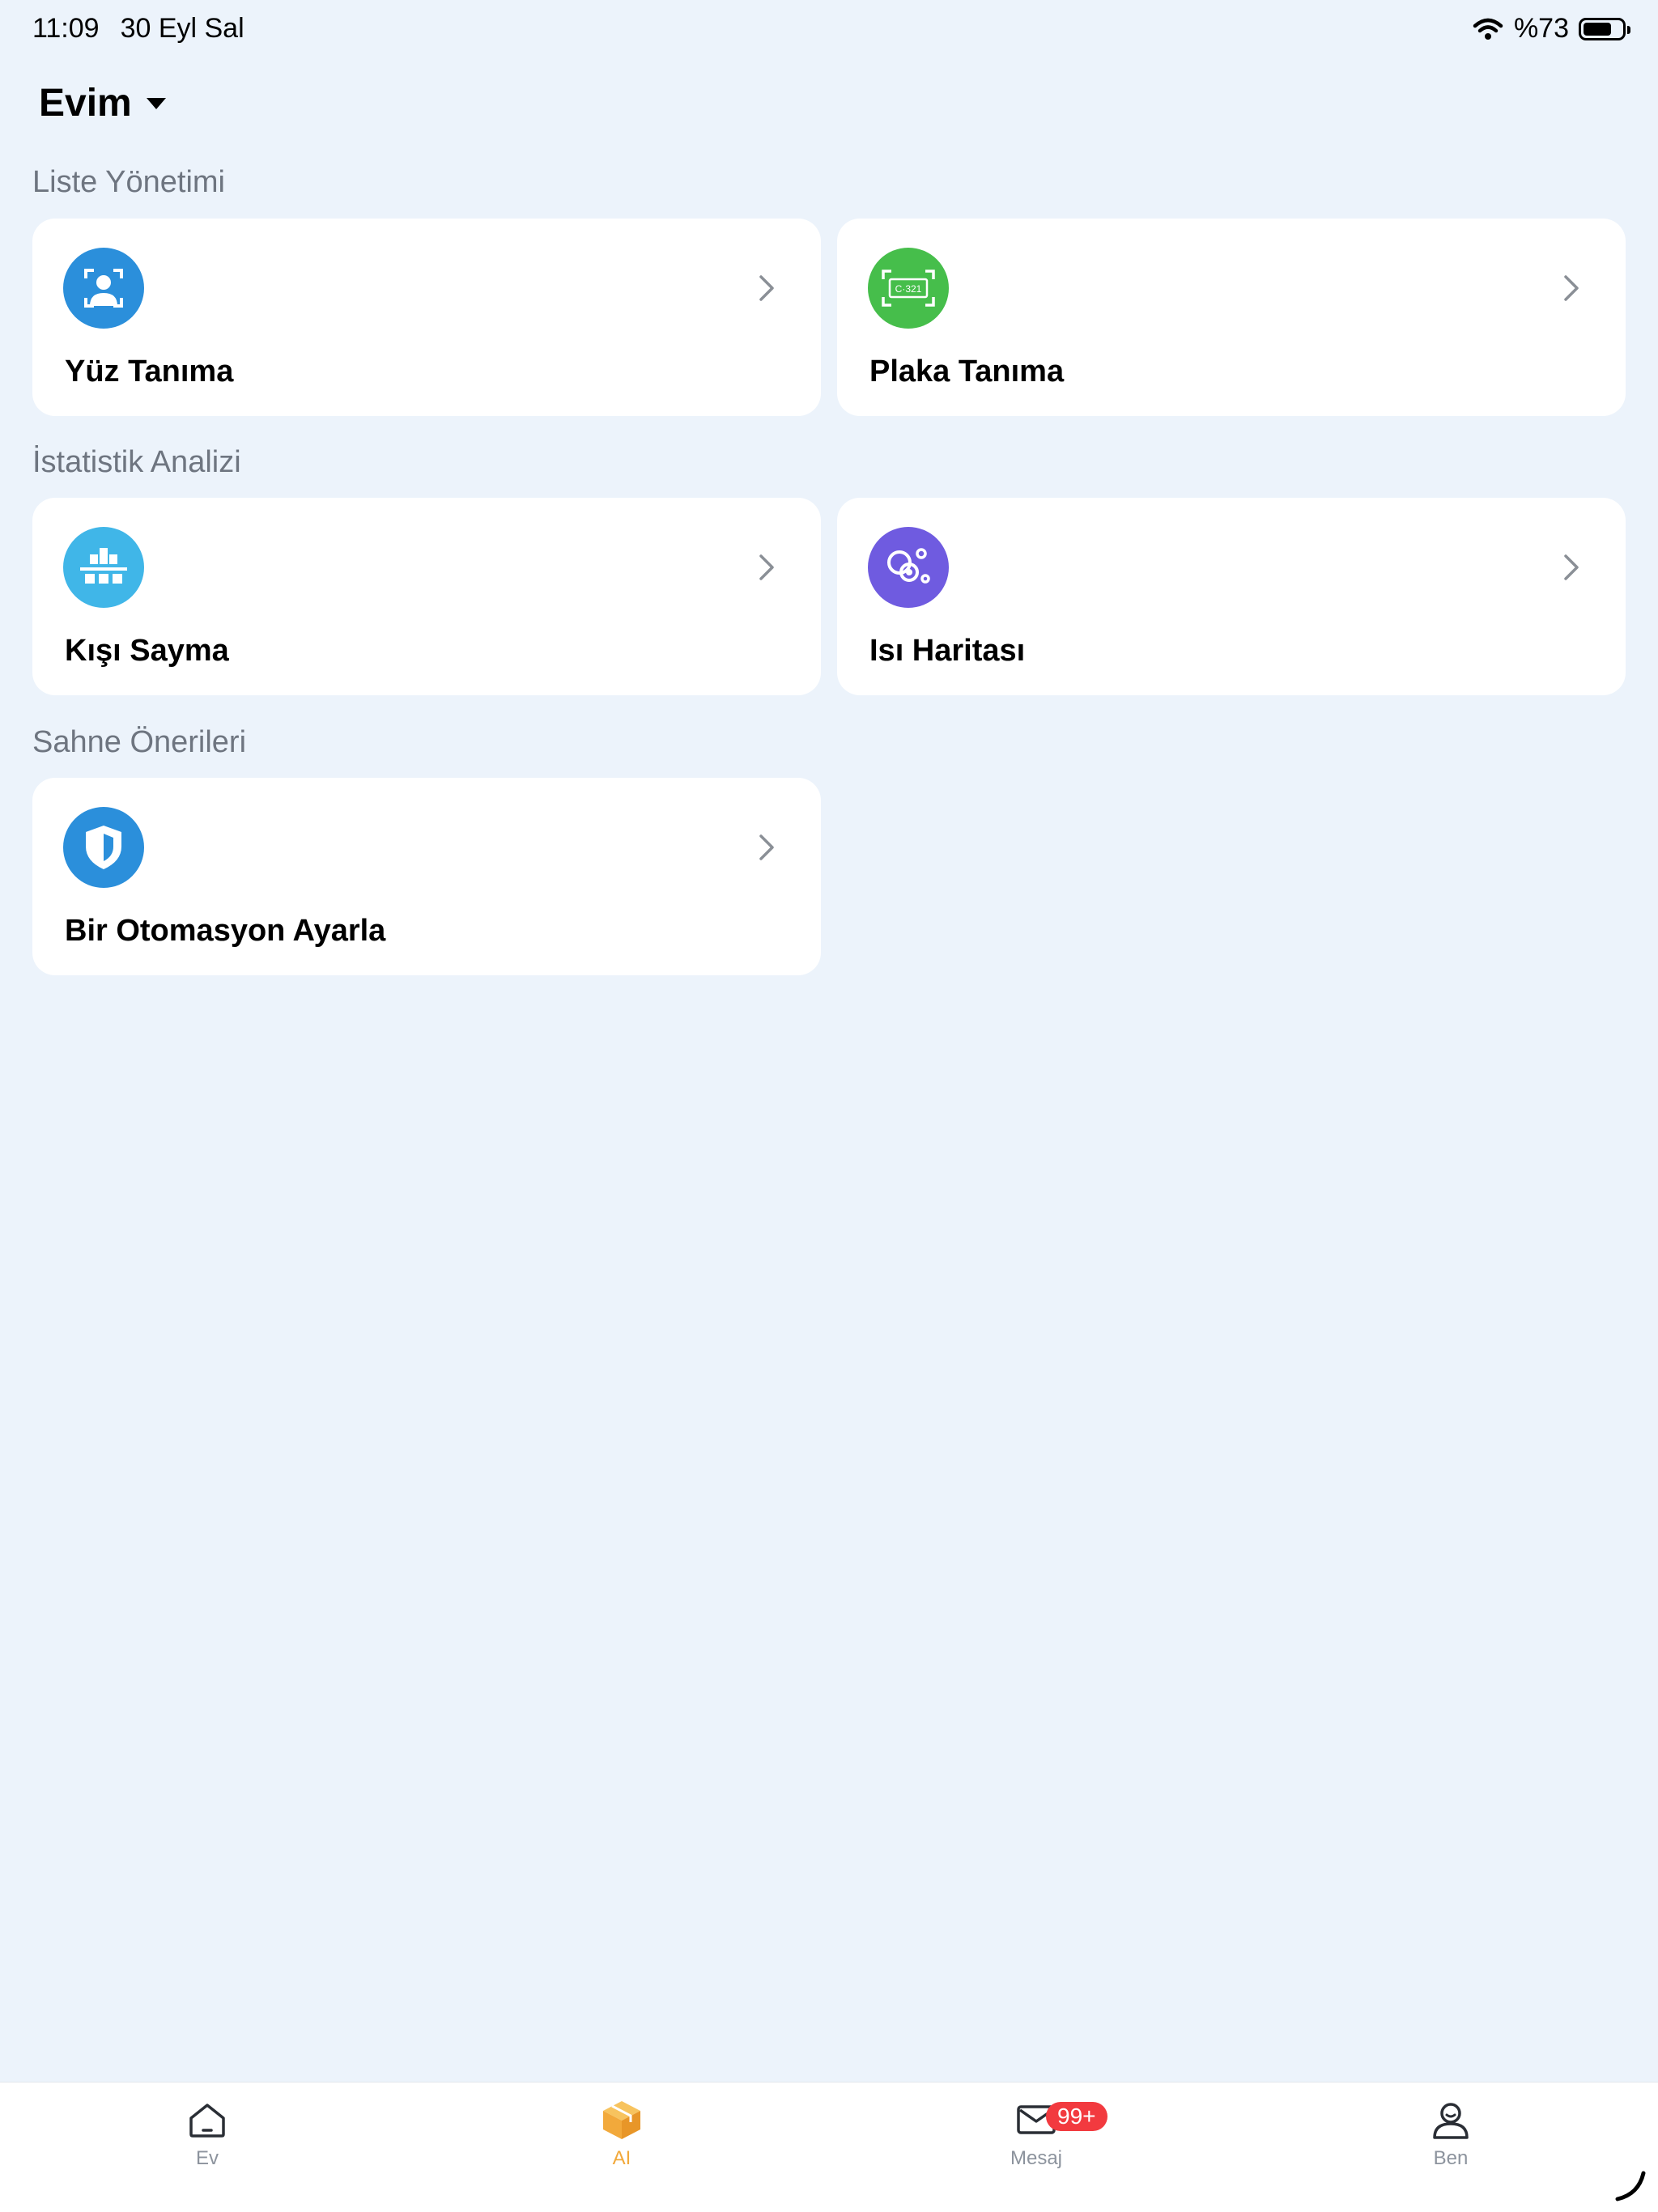  Describe the element at coordinates (66, 28) in the screenshot. I see `status-time: 11:09` at that location.